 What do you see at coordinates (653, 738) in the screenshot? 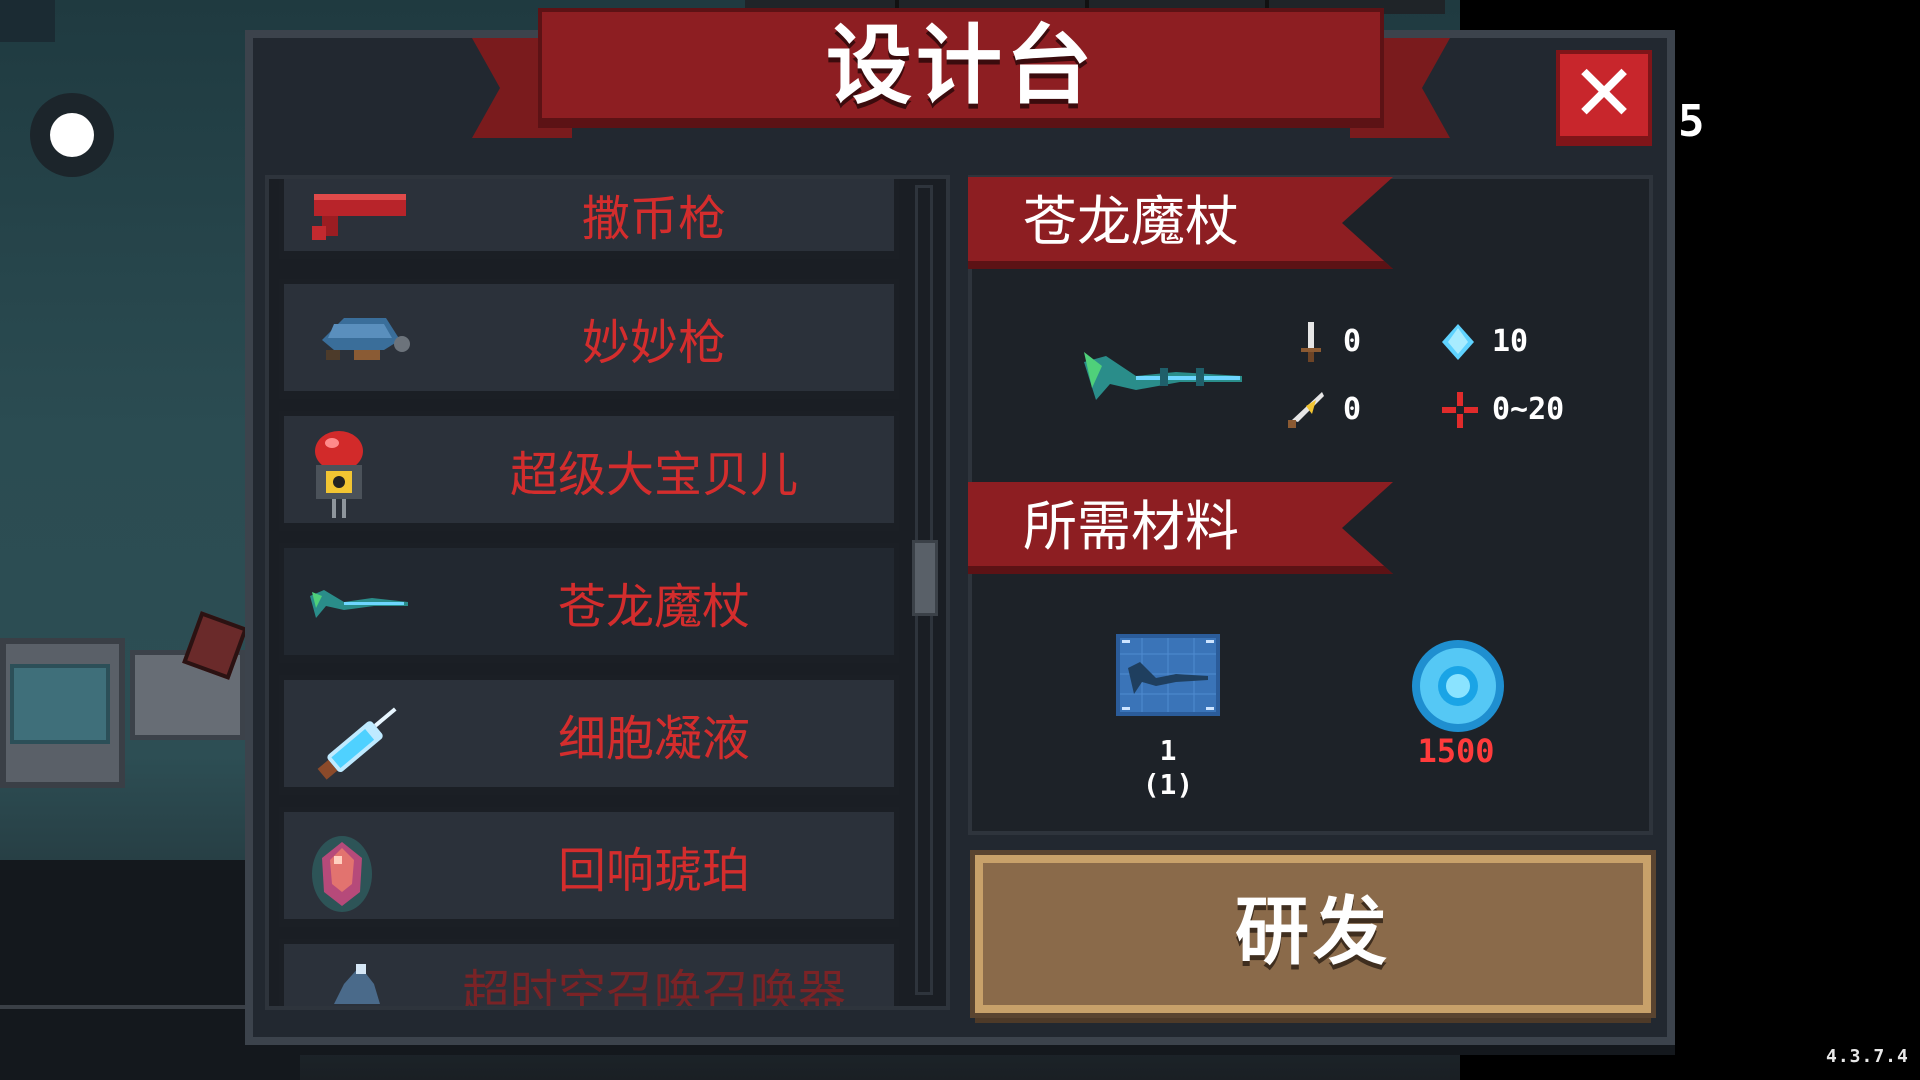
I see `list-item-label: 细胞凝液` at bounding box center [653, 738].